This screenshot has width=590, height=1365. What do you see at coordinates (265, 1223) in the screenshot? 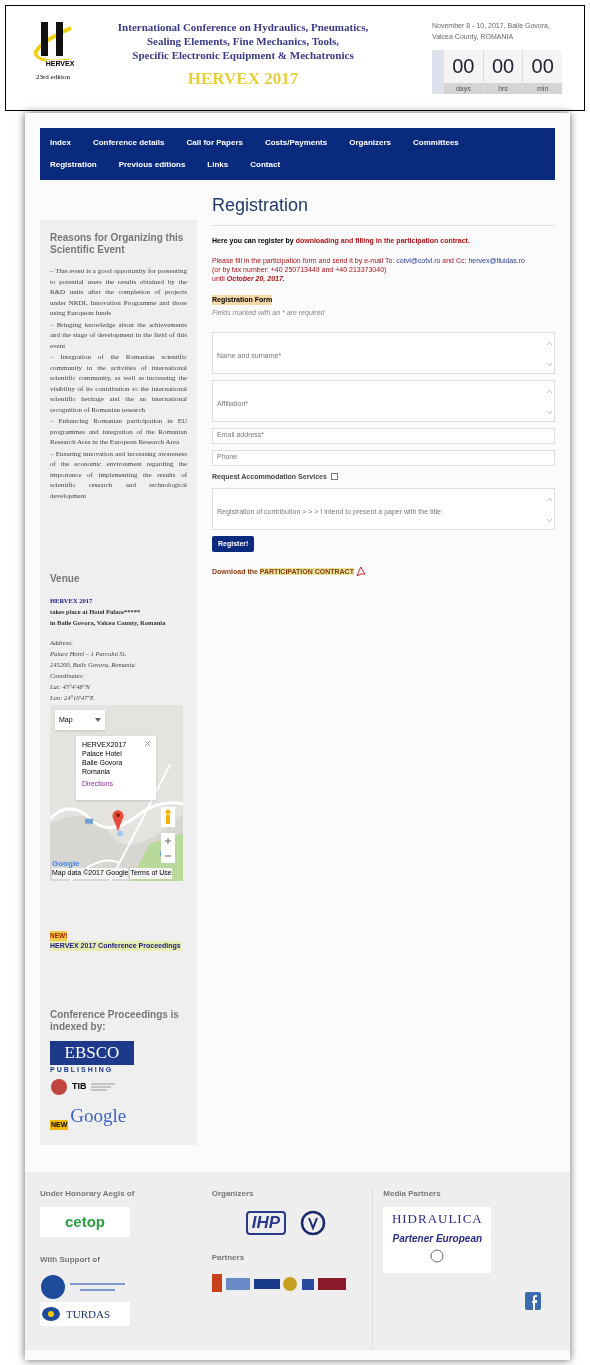
I see `ihp-logo: IHP` at bounding box center [265, 1223].